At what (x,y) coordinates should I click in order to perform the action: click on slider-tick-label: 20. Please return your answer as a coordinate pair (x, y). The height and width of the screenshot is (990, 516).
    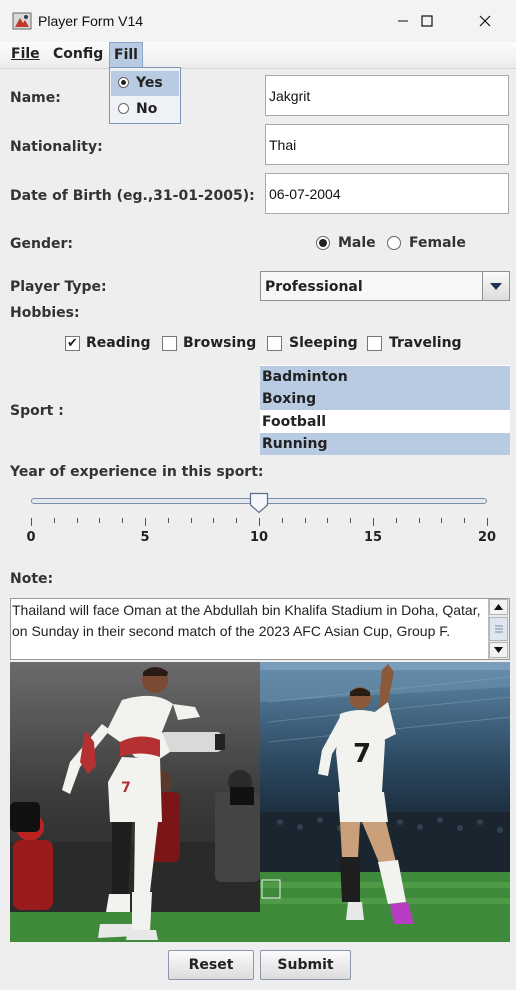
    Looking at the image, I should click on (487, 537).